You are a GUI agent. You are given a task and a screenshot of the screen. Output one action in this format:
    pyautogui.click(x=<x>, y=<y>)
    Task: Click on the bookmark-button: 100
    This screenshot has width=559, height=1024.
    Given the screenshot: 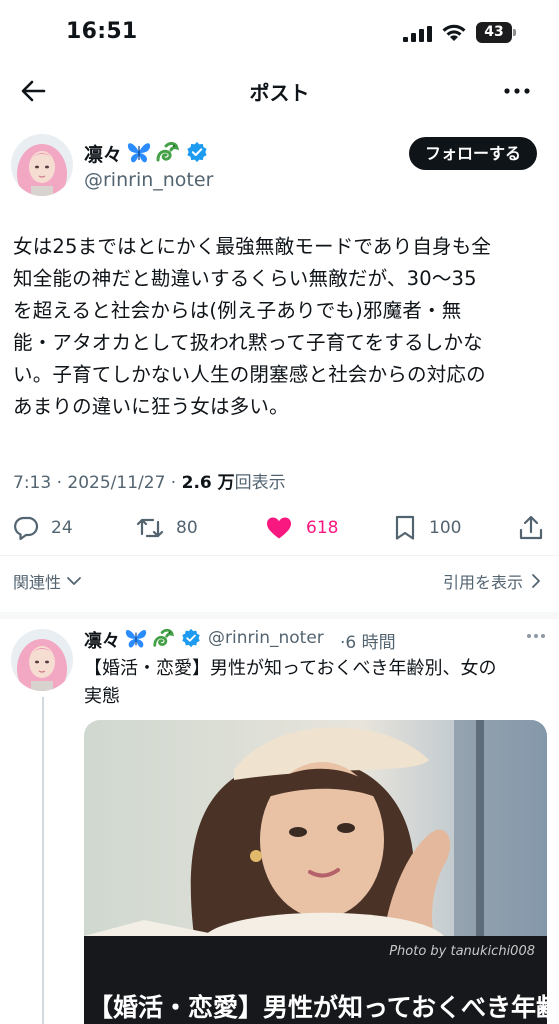 What is the action you would take?
    pyautogui.click(x=427, y=528)
    